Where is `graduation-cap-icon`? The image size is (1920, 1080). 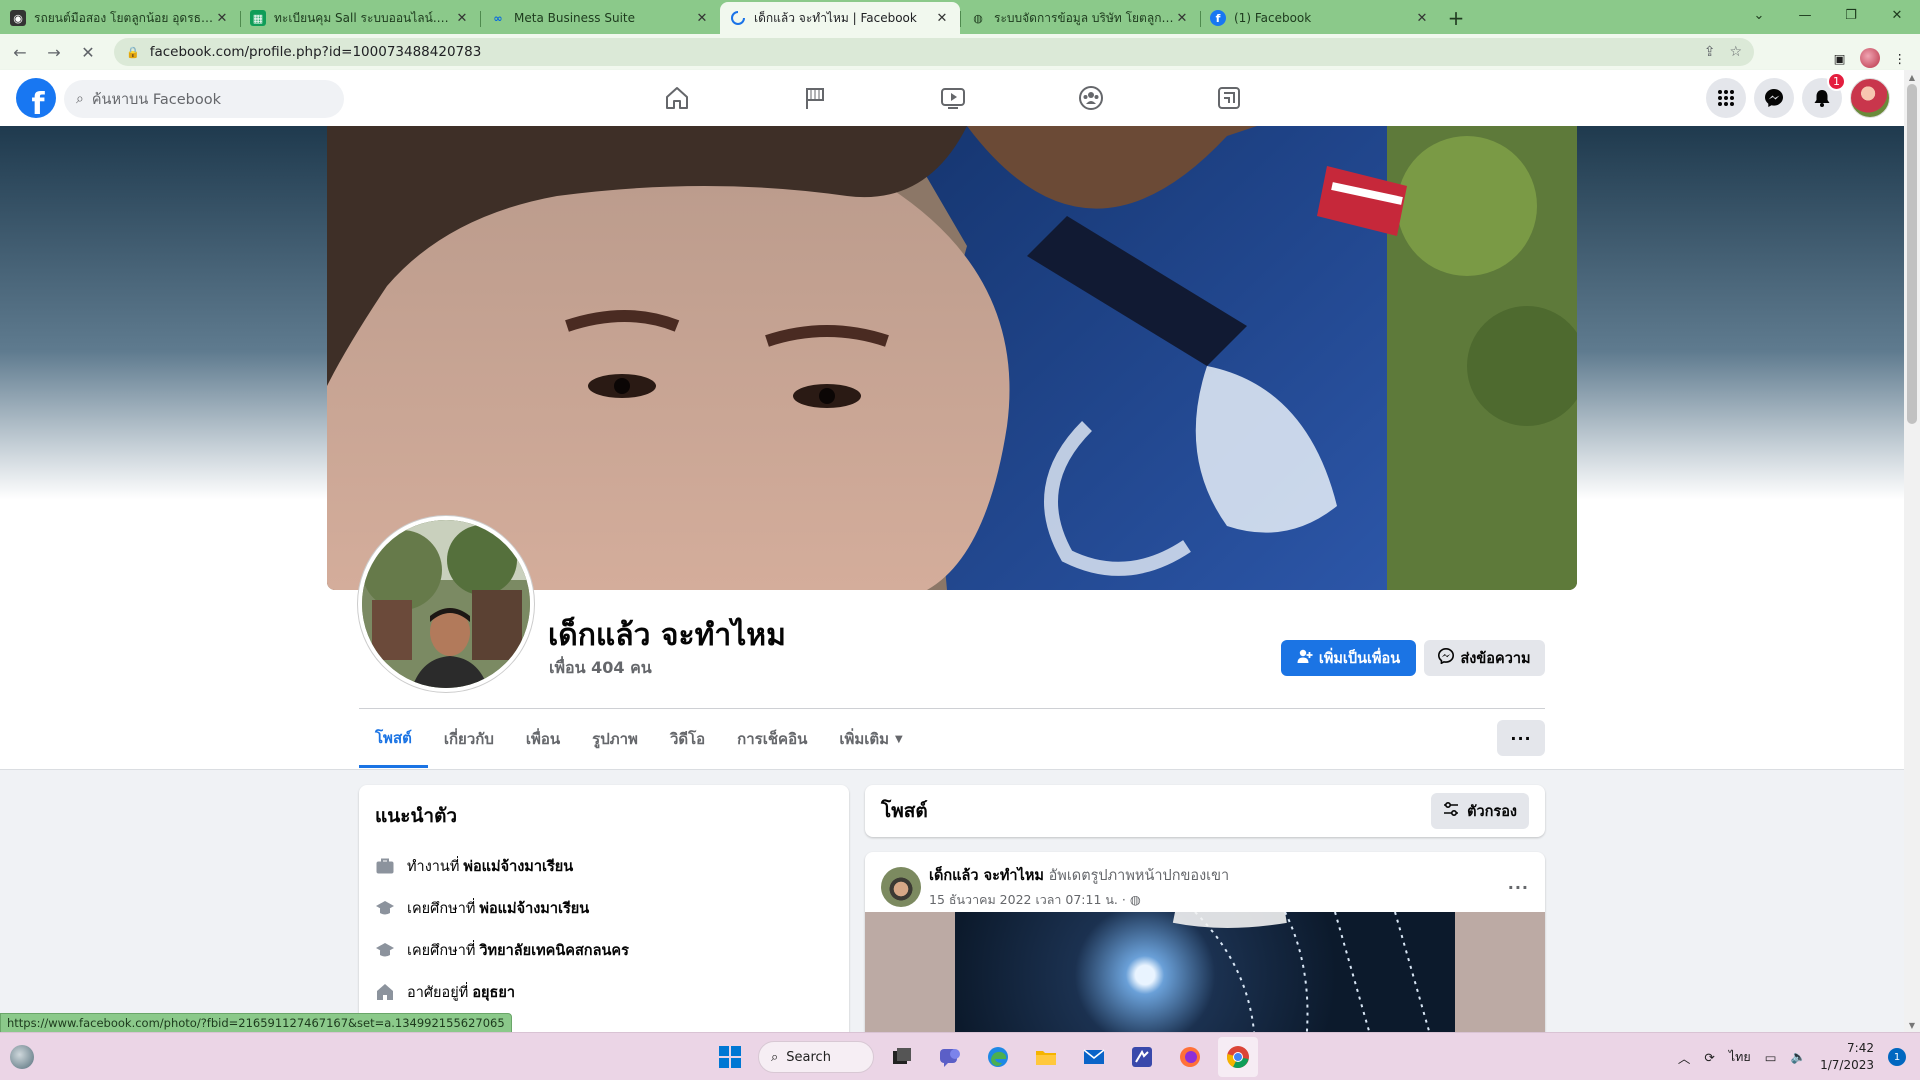
graduation-cap-icon is located at coordinates (385, 950).